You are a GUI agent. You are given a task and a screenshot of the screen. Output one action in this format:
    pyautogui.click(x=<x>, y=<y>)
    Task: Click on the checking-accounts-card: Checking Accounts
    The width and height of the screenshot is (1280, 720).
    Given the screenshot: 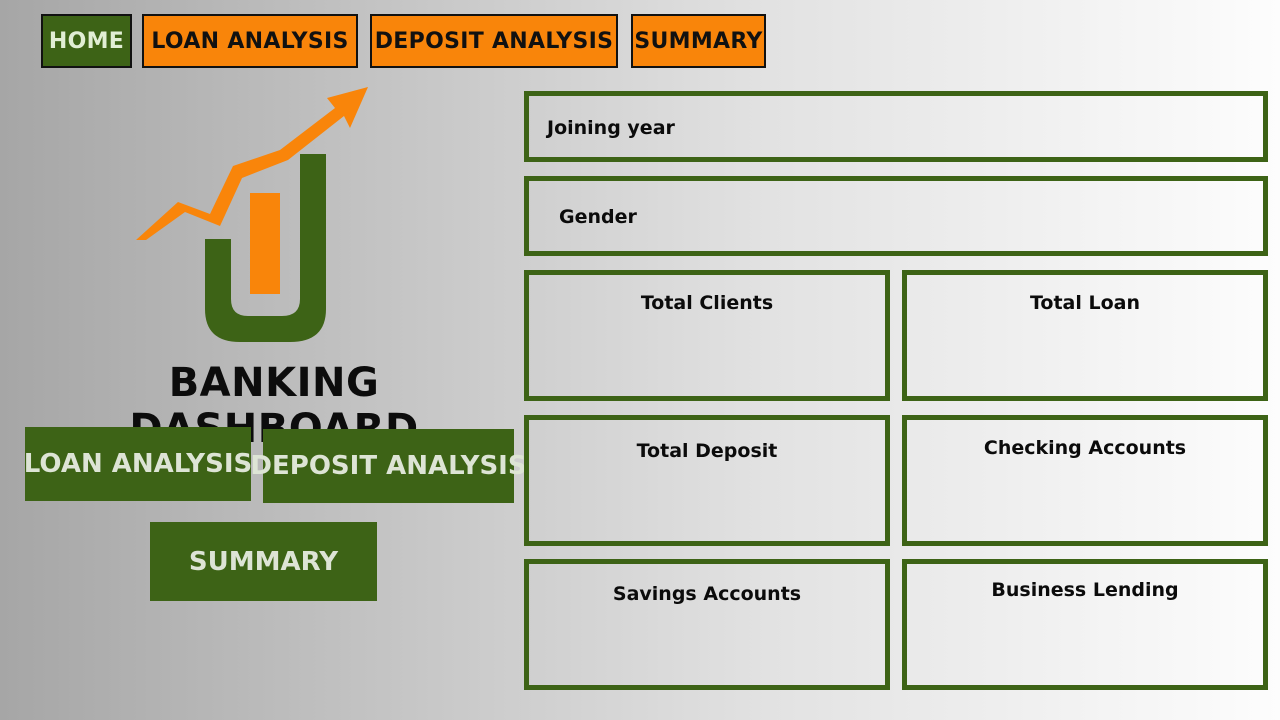 What is the action you would take?
    pyautogui.click(x=1085, y=480)
    